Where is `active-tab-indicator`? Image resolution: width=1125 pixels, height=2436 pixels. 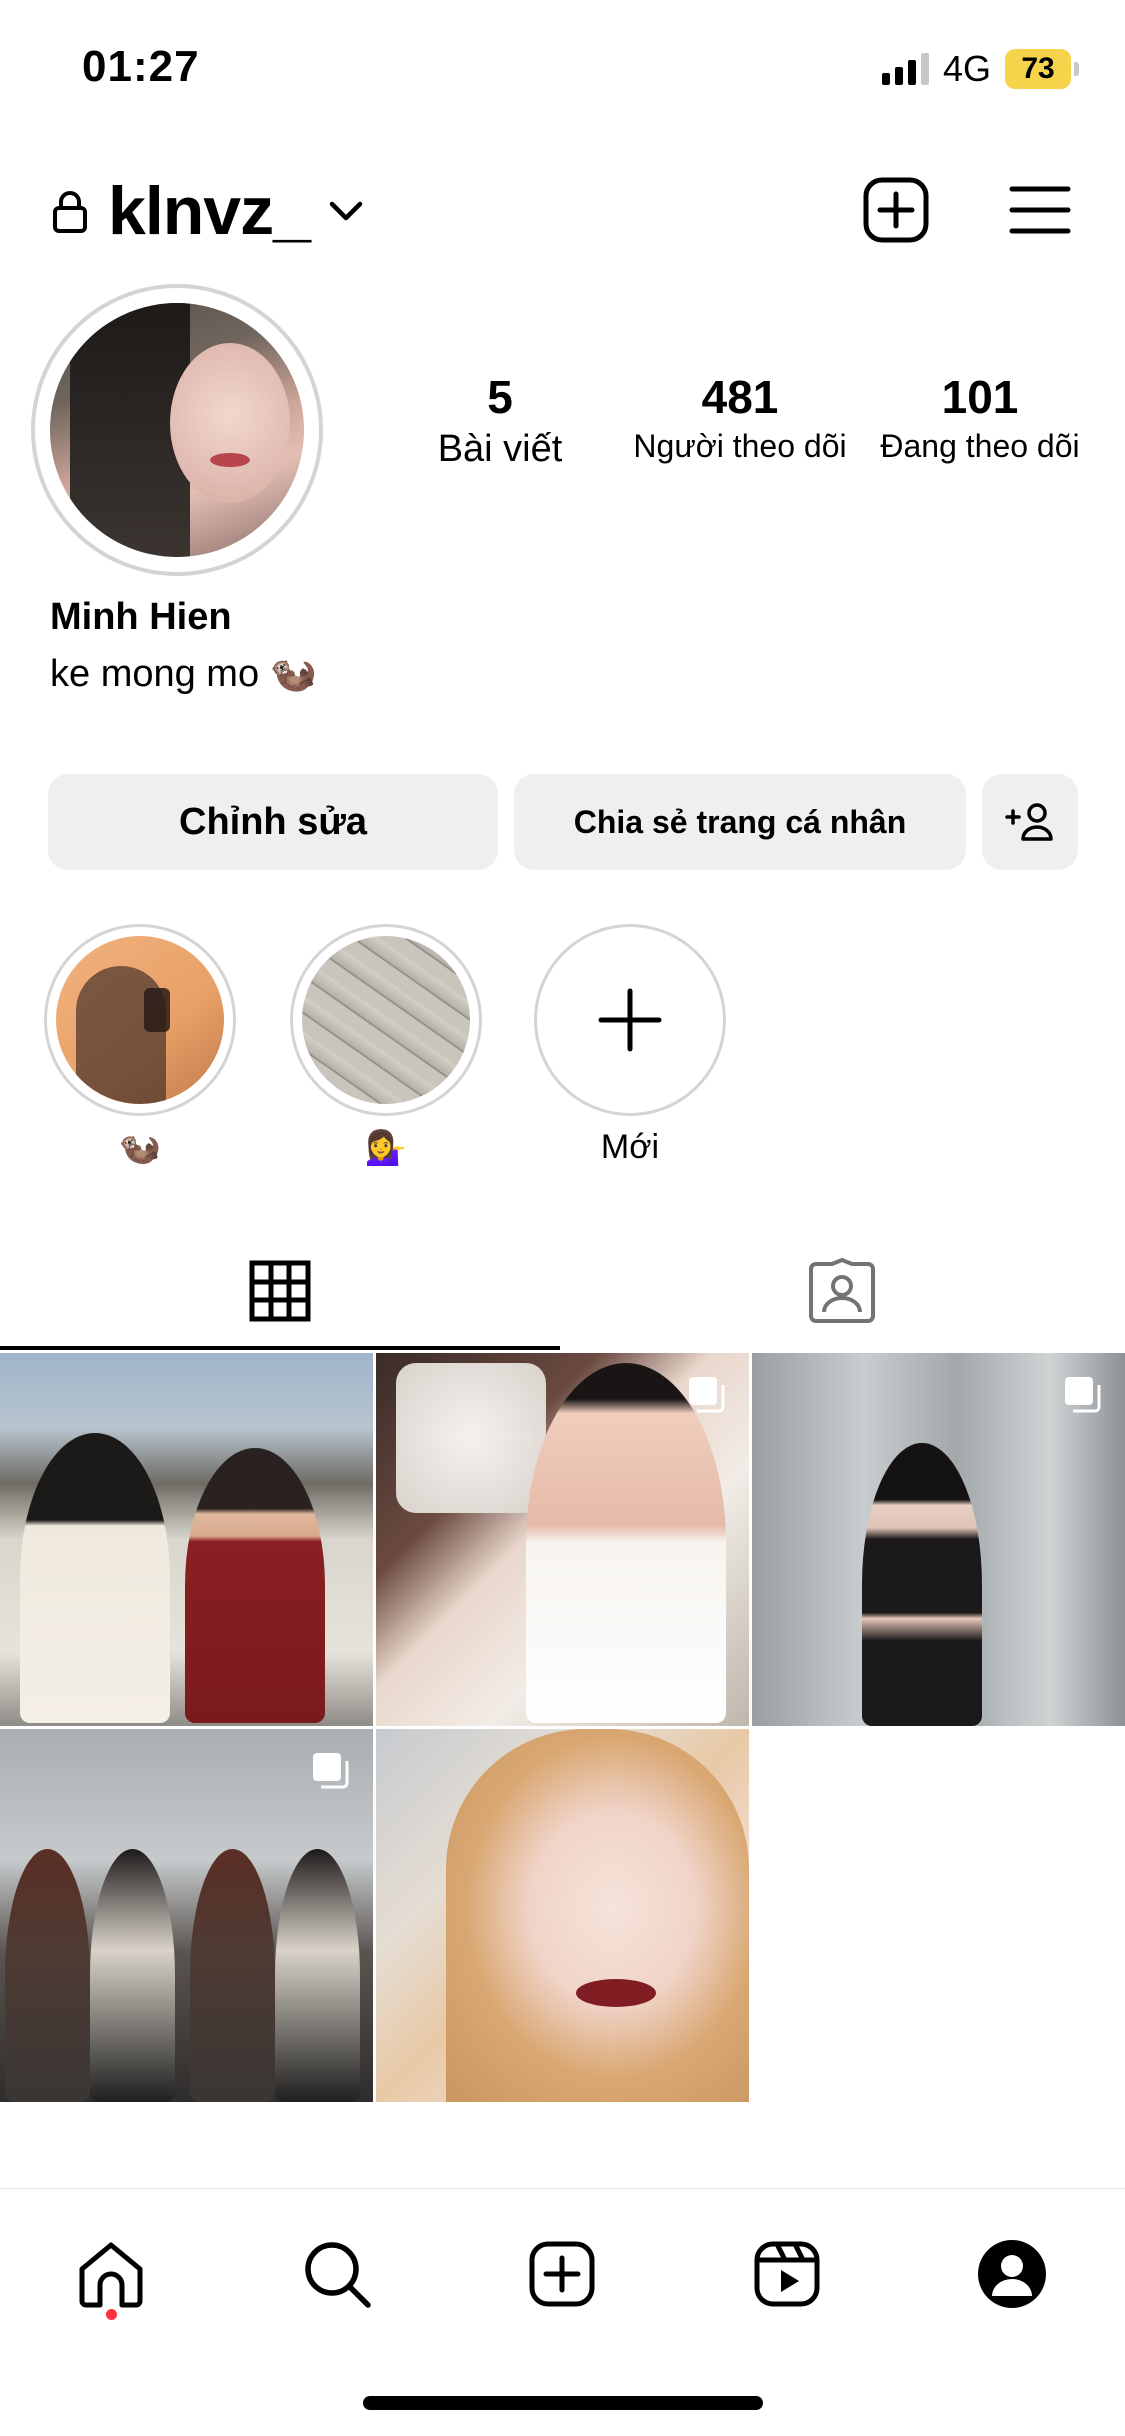
active-tab-indicator is located at coordinates (280, 1348).